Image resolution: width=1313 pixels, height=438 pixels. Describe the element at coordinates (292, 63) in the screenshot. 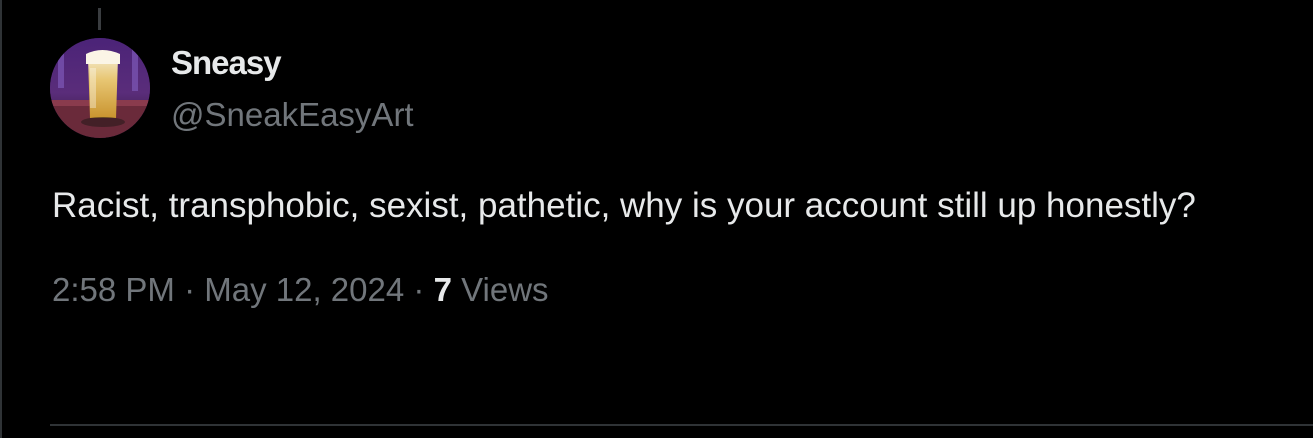

I see `author-display-name: Sneasy` at that location.